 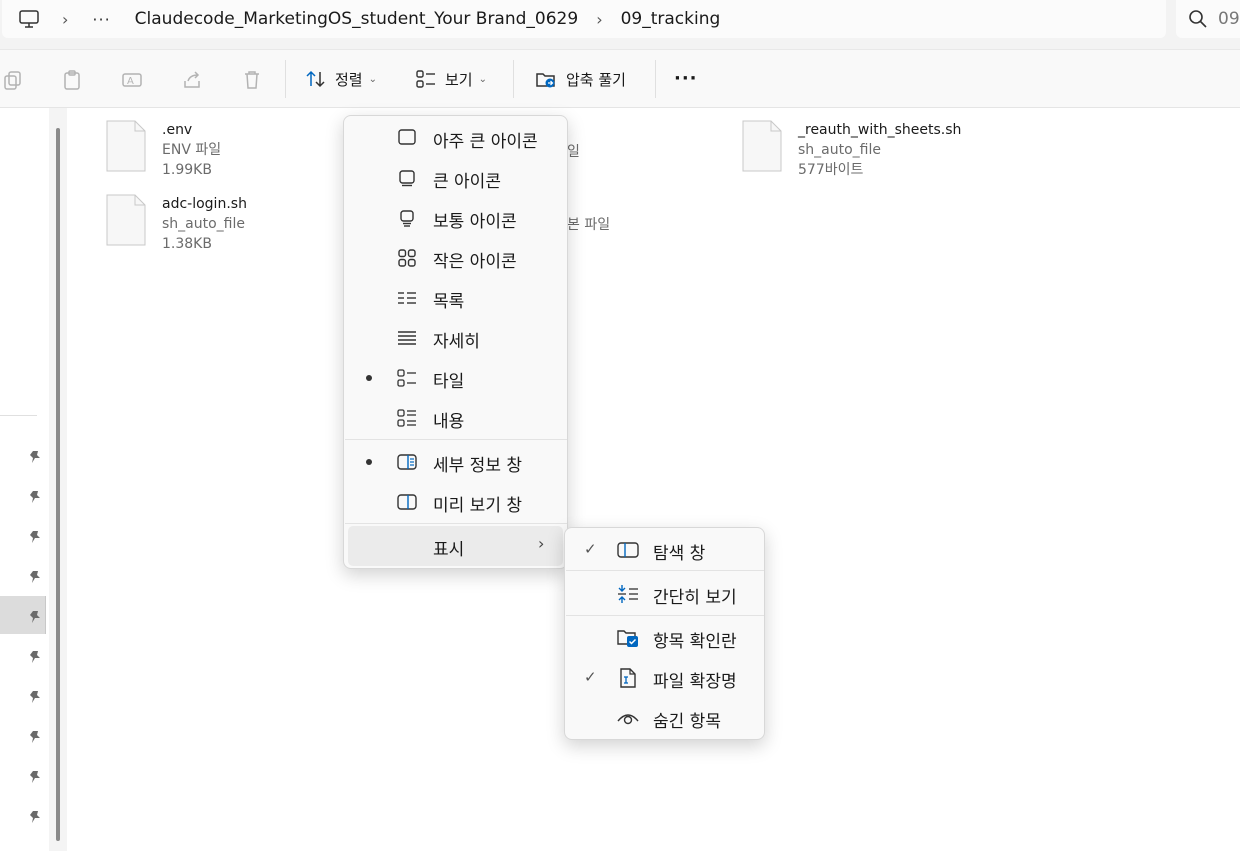 I want to click on monitor-icon, so click(x=29, y=19).